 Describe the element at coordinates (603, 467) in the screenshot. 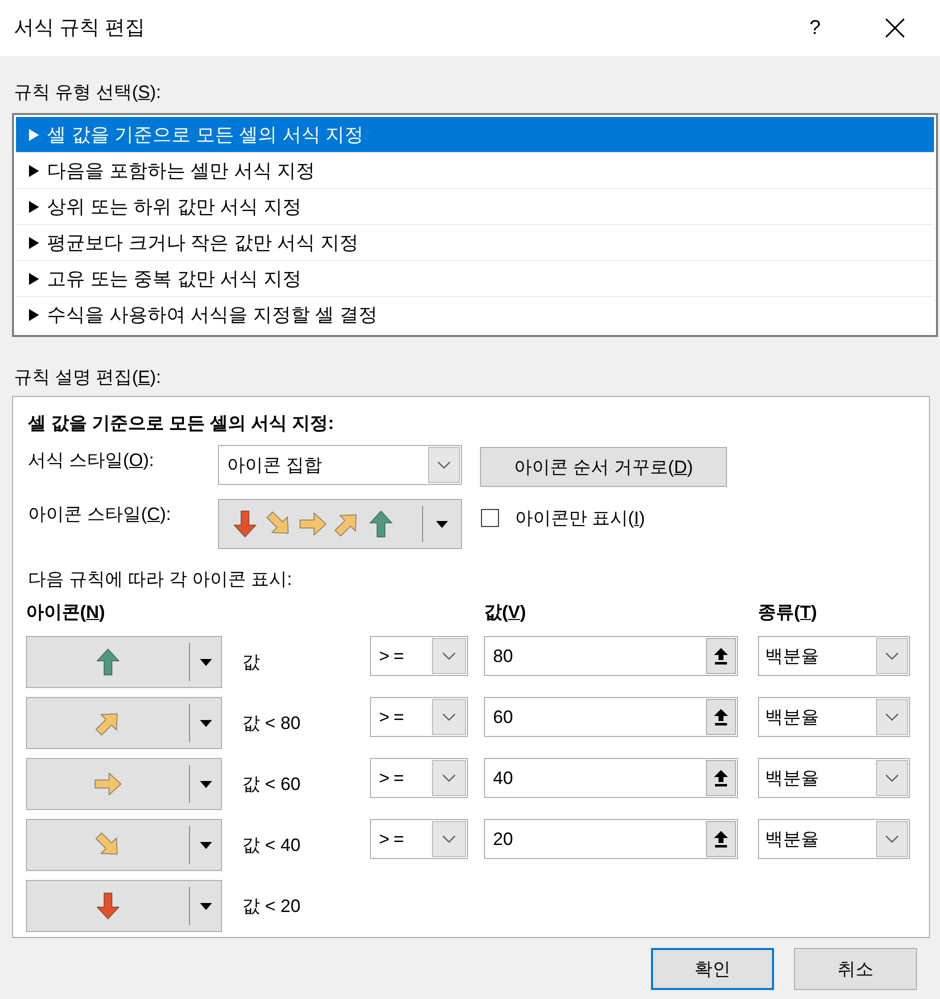

I see `reverse-order-button: 아이콘 순서 거꾸로(D)` at that location.